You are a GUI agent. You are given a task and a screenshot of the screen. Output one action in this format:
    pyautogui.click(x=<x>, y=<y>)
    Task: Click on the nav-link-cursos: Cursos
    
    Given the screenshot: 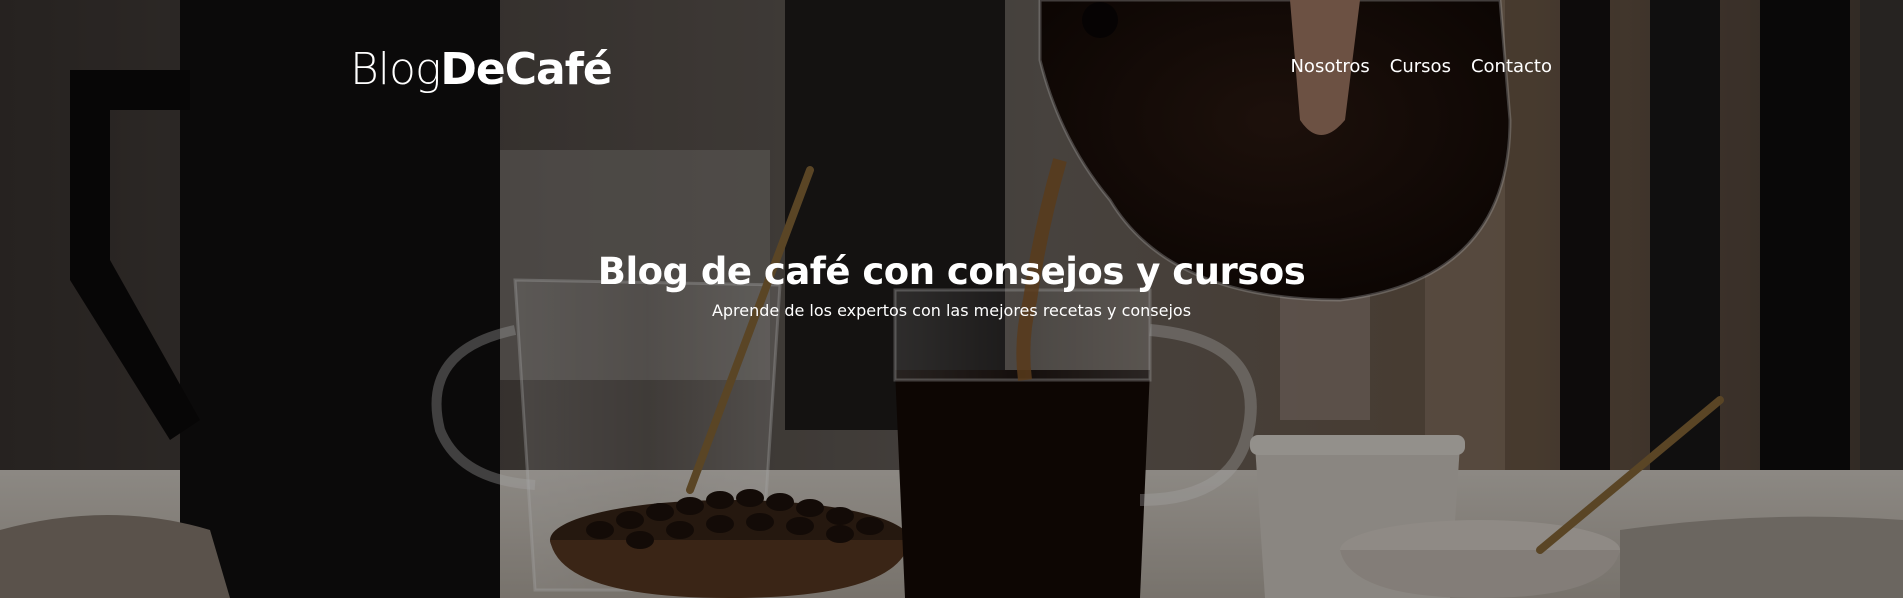 What is the action you would take?
    pyautogui.click(x=1420, y=67)
    